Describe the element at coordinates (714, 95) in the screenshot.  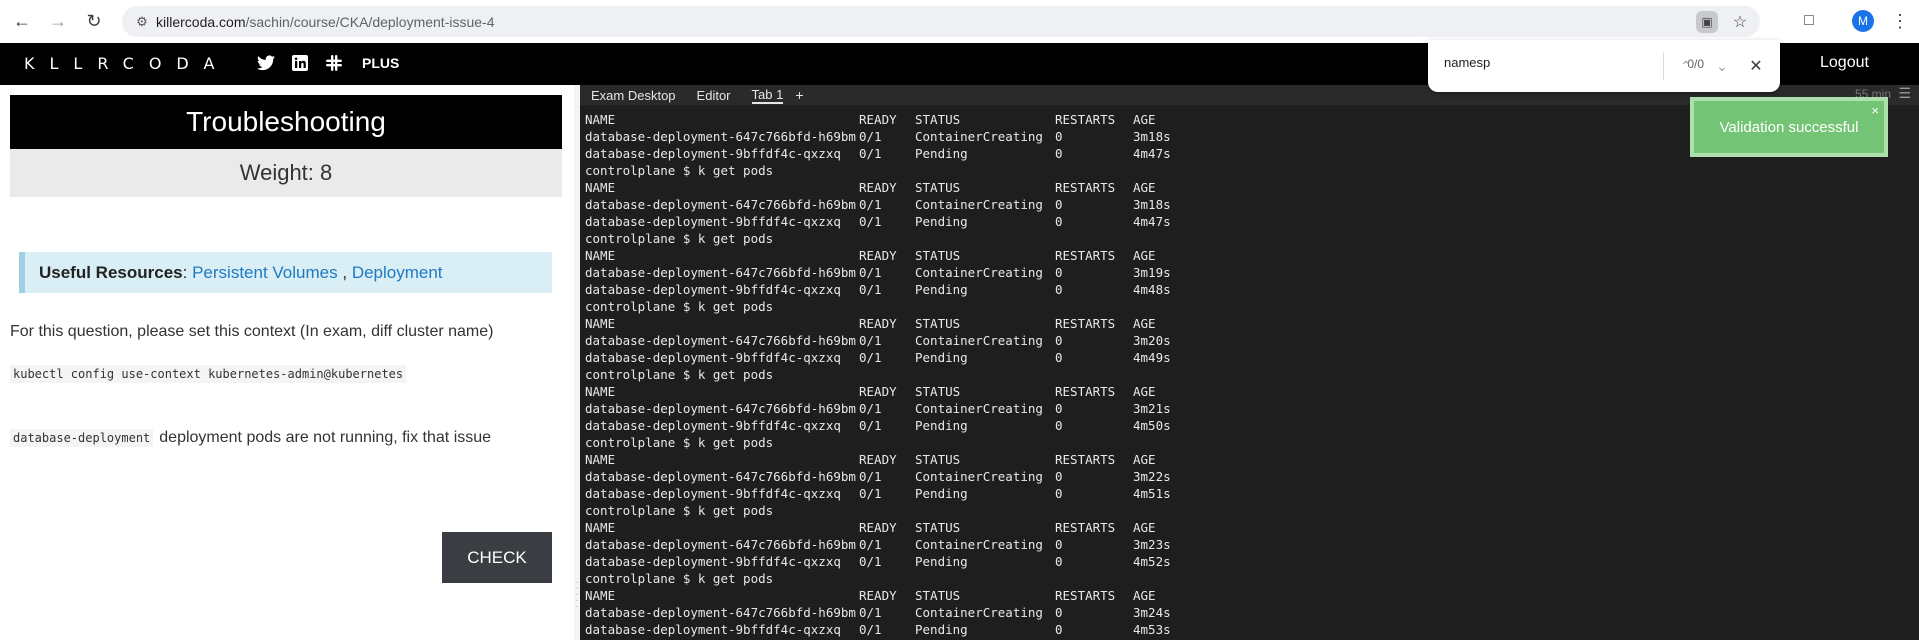
I see `tab-editor: Editor` at that location.